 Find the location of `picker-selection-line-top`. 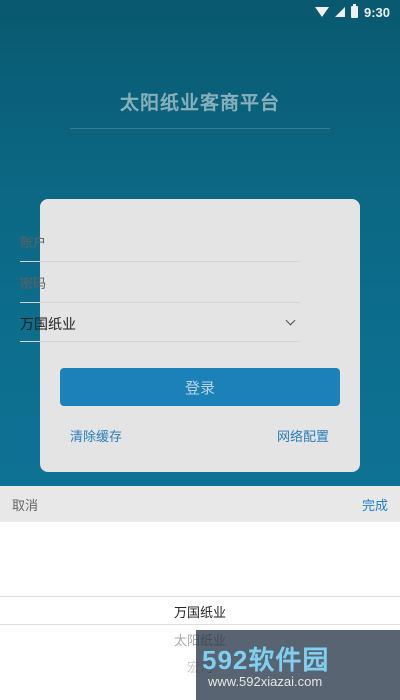

picker-selection-line-top is located at coordinates (200, 596).